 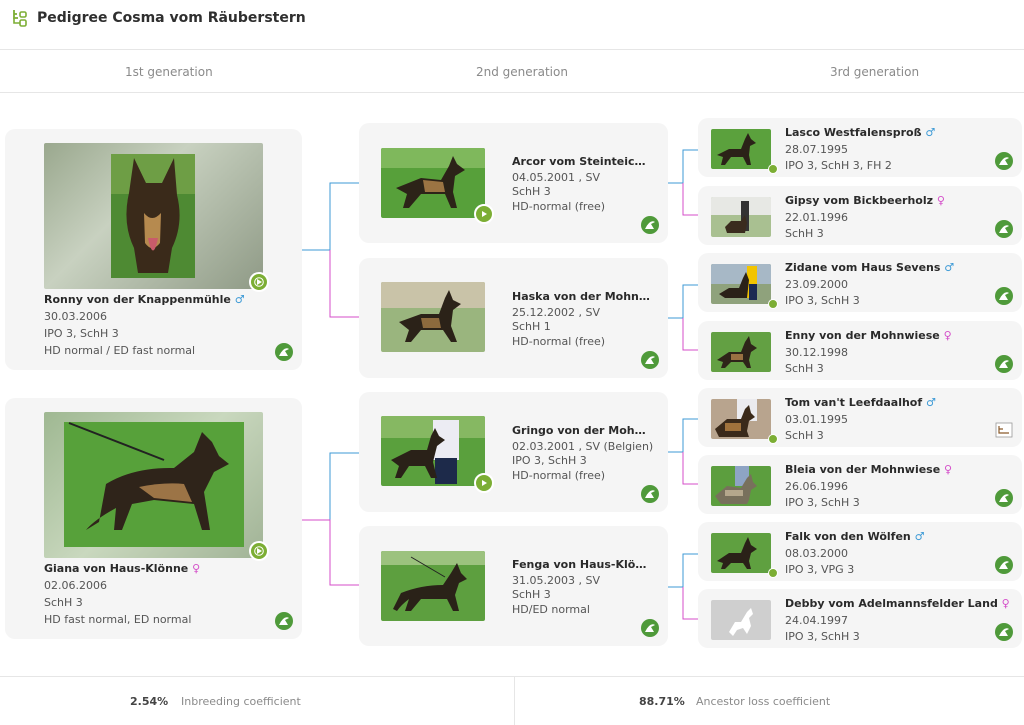 I want to click on dog-name-text: Bleia von der Mohnwiese, so click(x=863, y=469).